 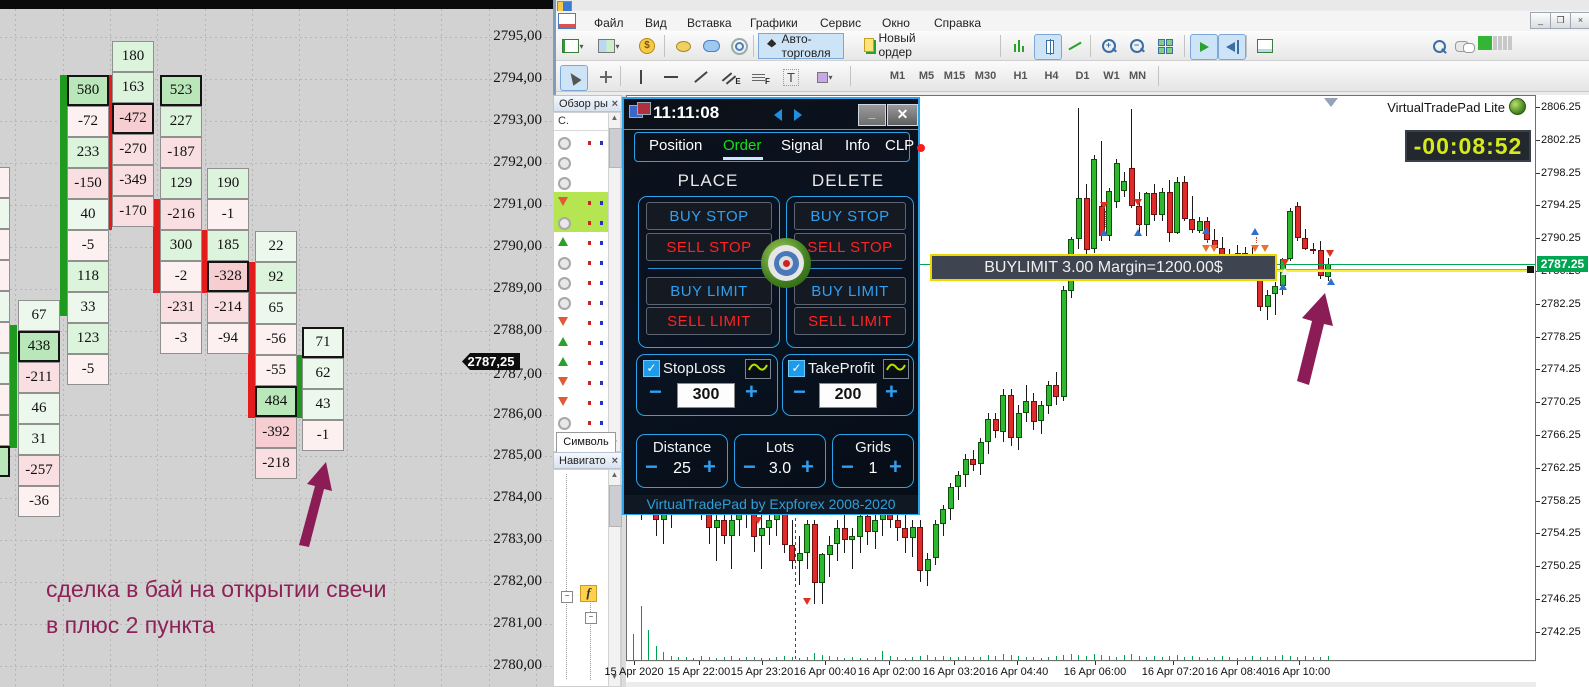 I want to click on zoom-in-button: +, so click(x=1109, y=46).